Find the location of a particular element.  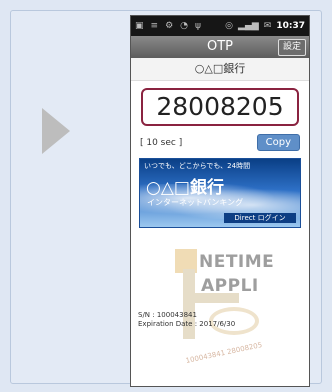

status-icons-right: ◎ ▂▄▆ ✉ 10:37 is located at coordinates (265, 26).